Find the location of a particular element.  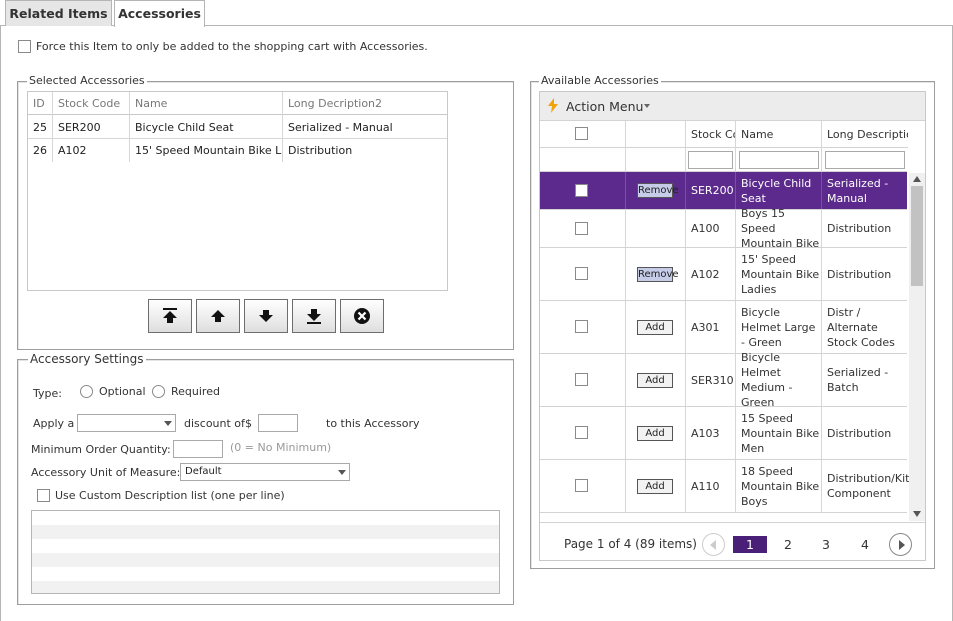

move-top-button is located at coordinates (170, 316).